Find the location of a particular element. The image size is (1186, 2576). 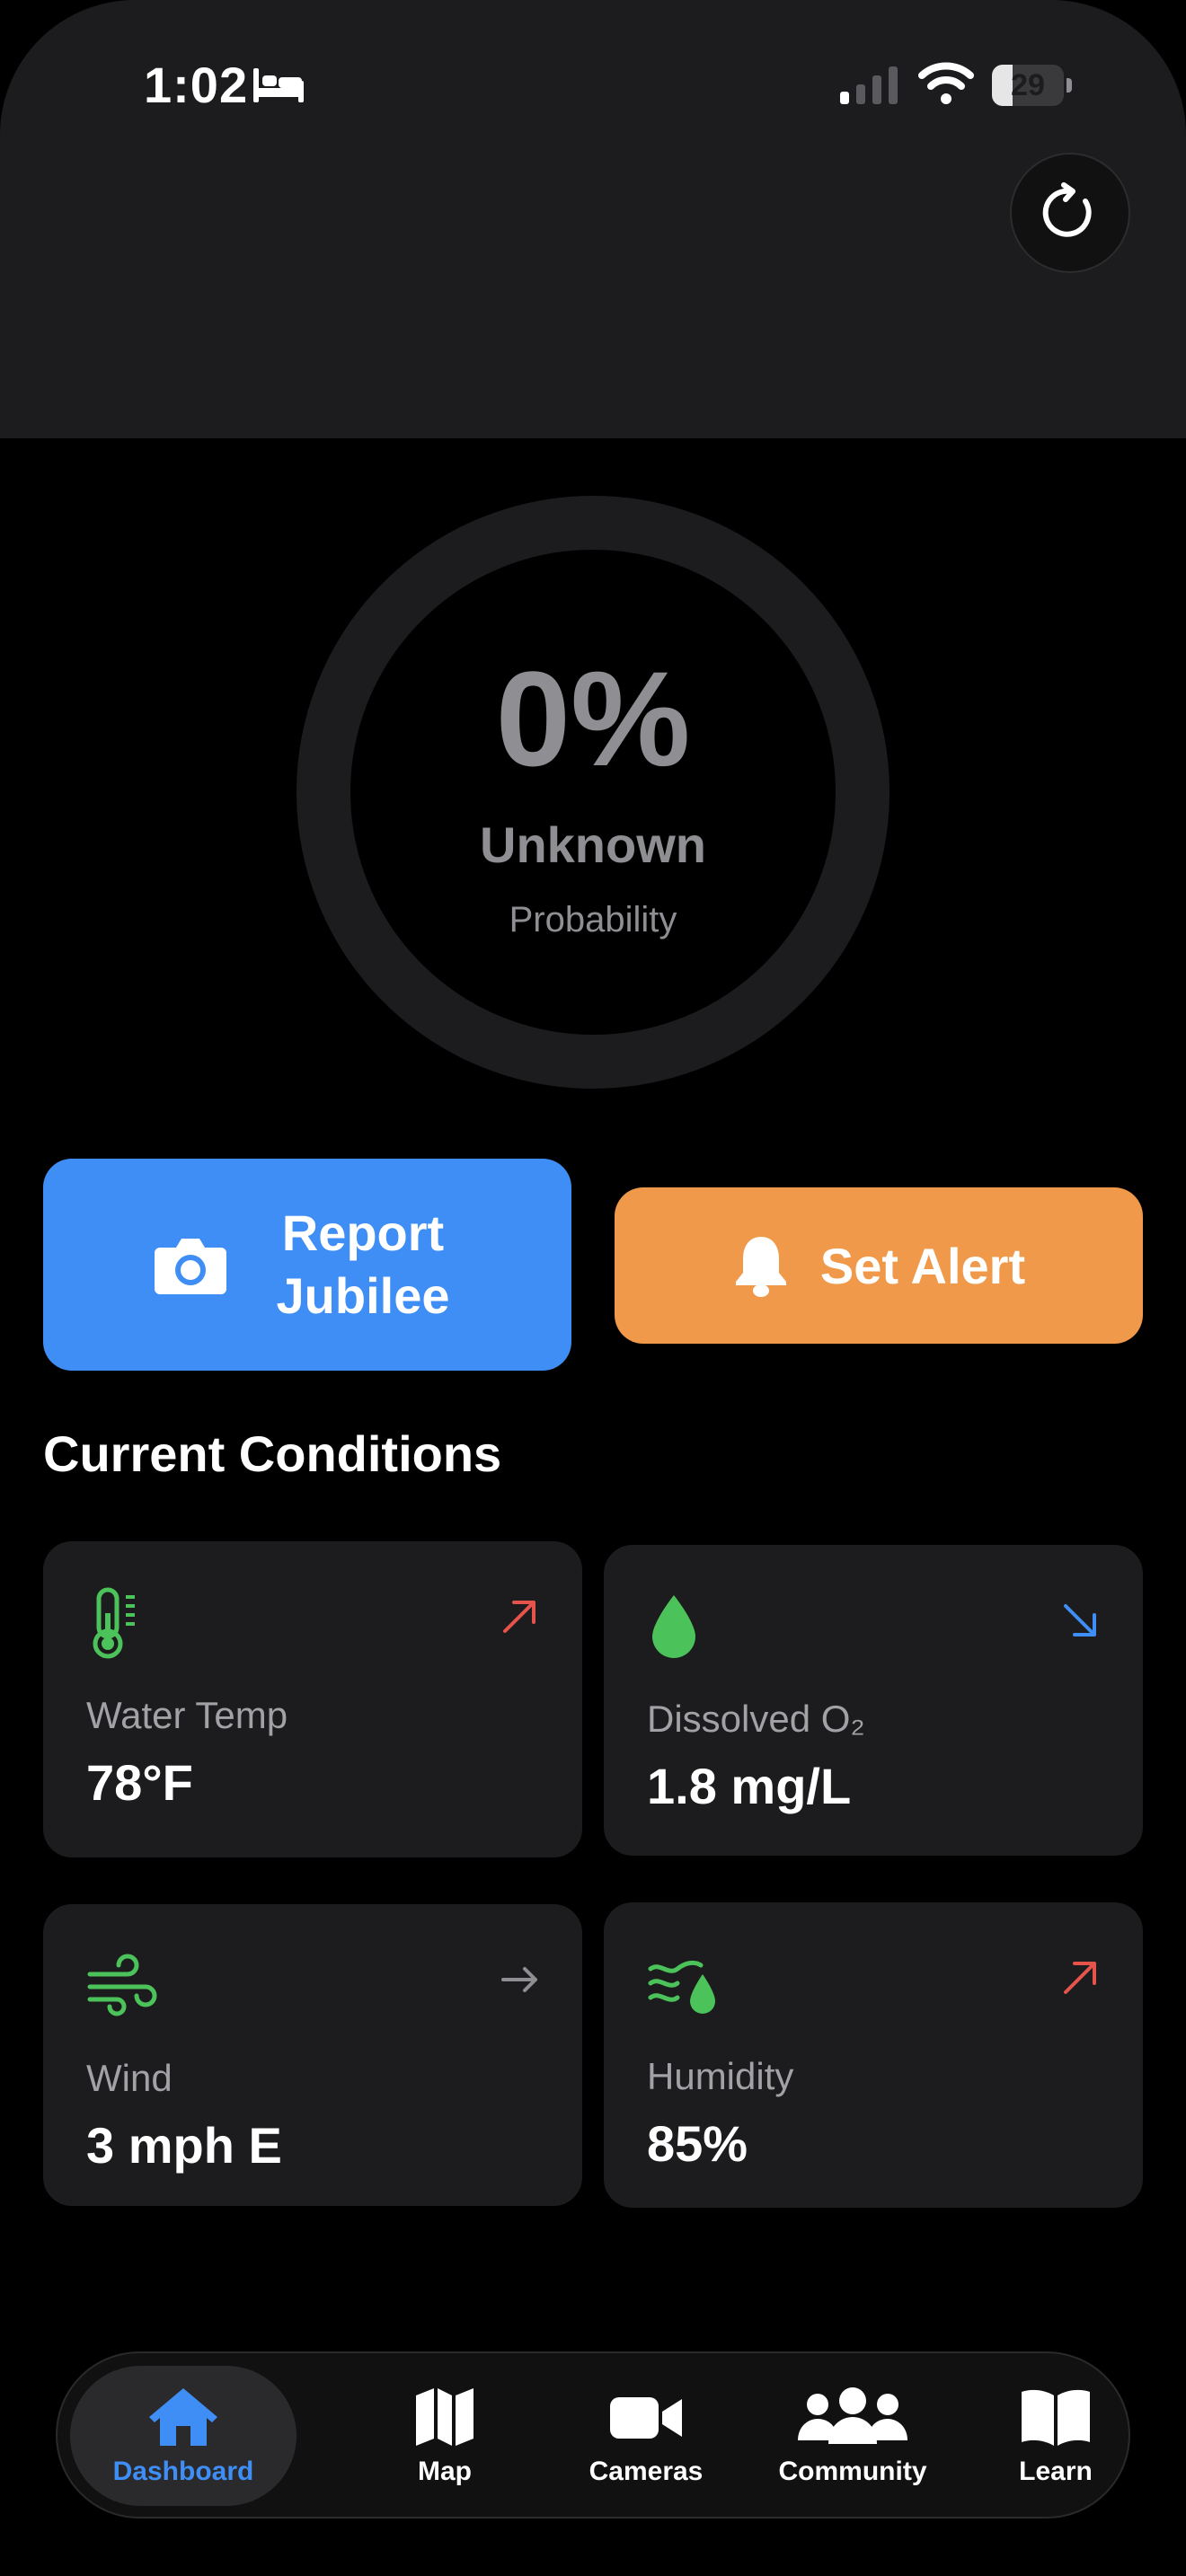

dissolved-oxygen-card: Dissolved O₂ 1.8 mg/L is located at coordinates (873, 1700).